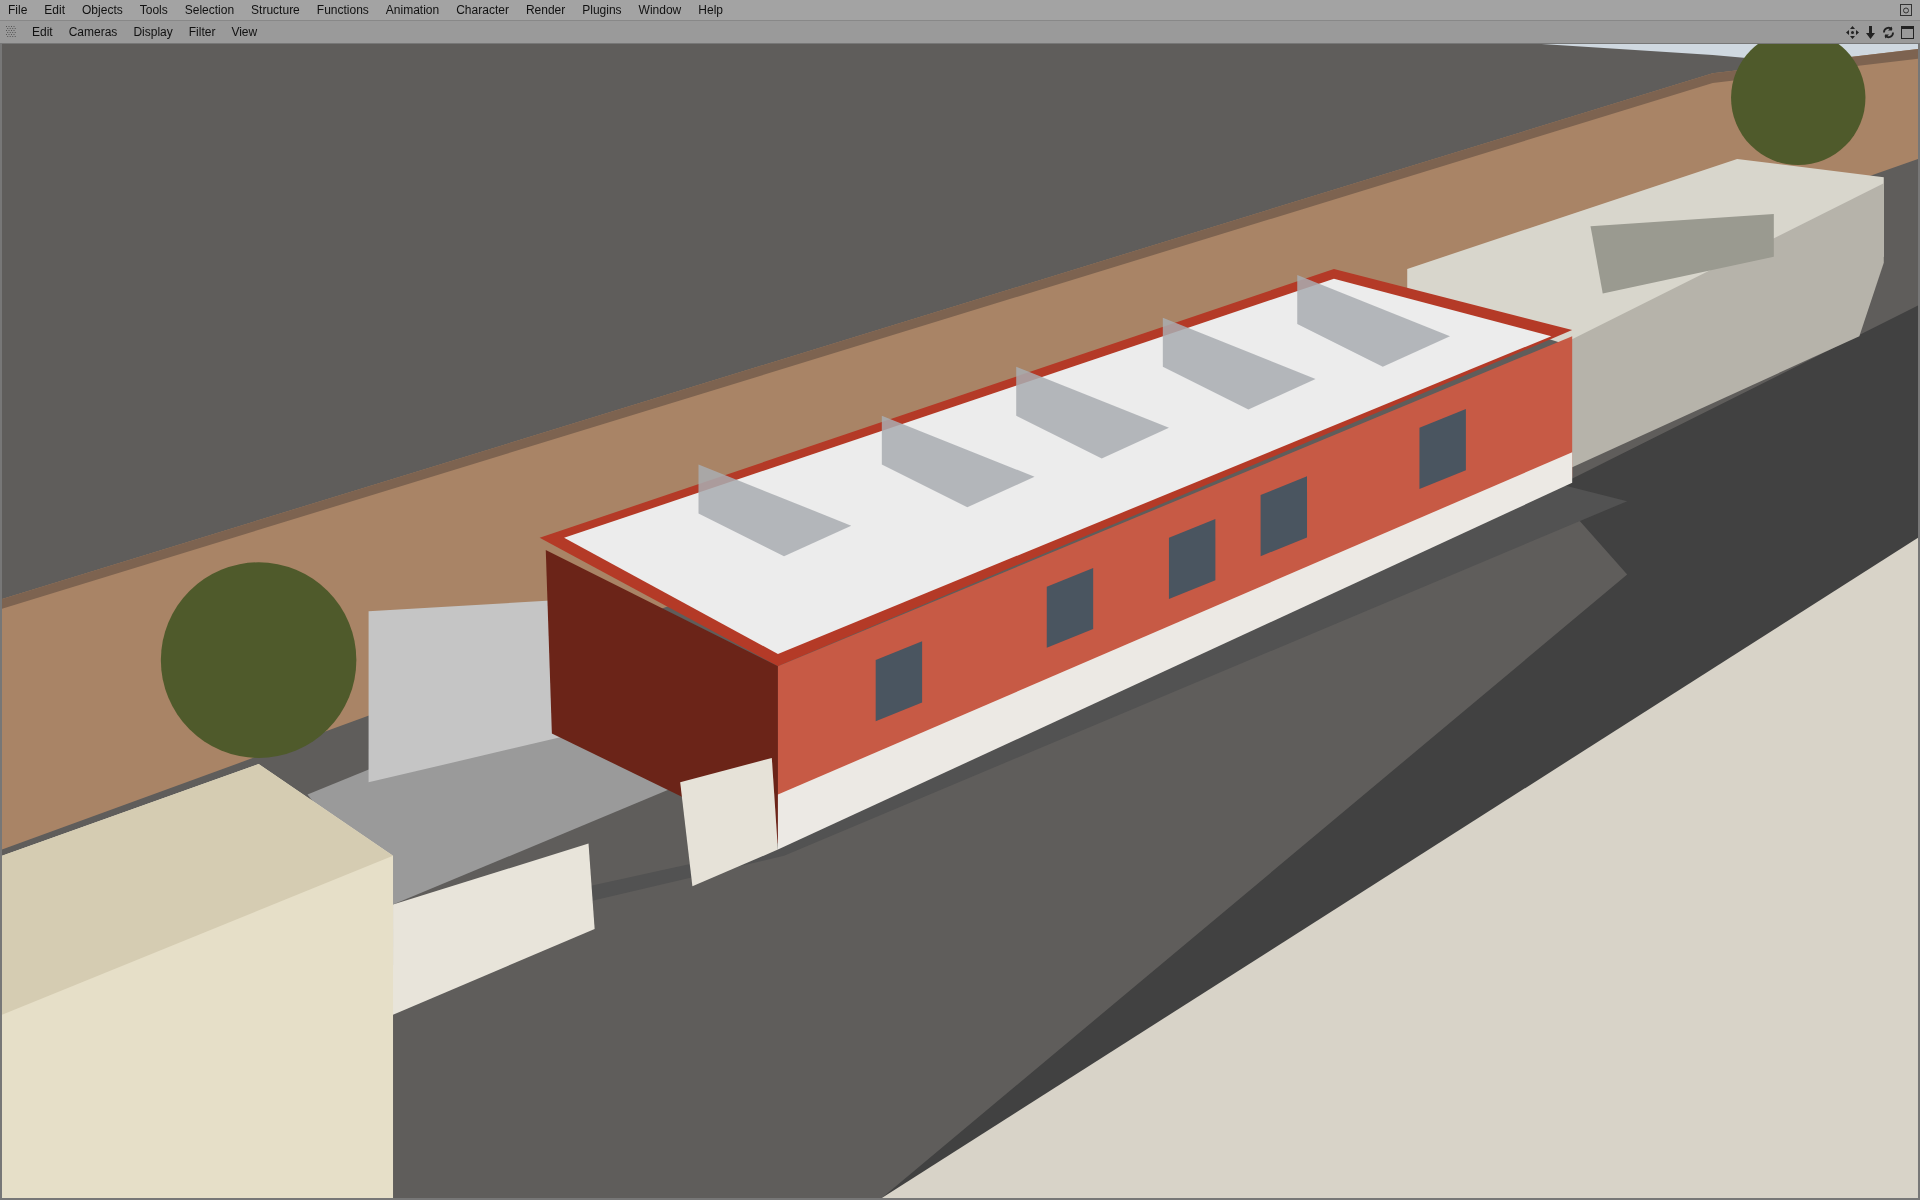 The image size is (1920, 1200). I want to click on menu-item: Animation, so click(412, 10).